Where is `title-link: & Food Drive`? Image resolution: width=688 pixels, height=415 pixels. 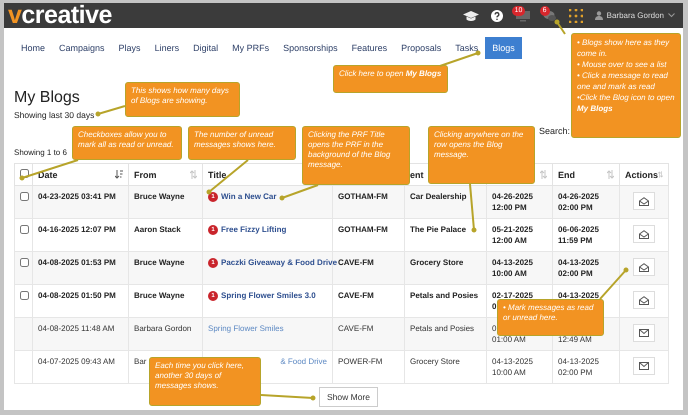 title-link: & Food Drive is located at coordinates (303, 362).